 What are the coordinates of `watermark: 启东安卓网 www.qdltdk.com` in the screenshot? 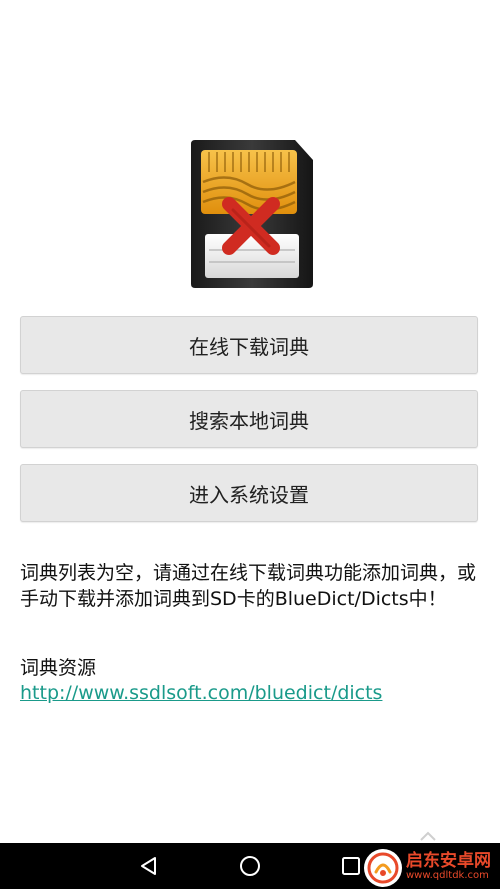 It's located at (432, 867).